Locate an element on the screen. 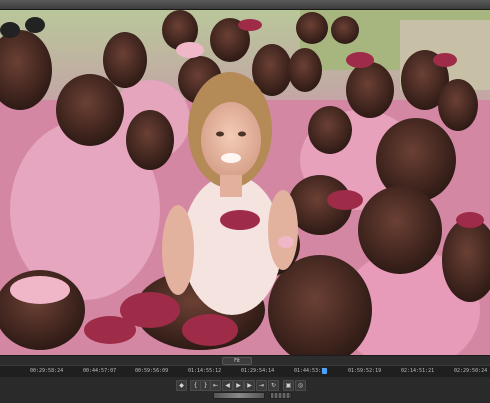 The width and height of the screenshot is (490, 403). timecode-label: 01:29:54:14 is located at coordinates (258, 371).